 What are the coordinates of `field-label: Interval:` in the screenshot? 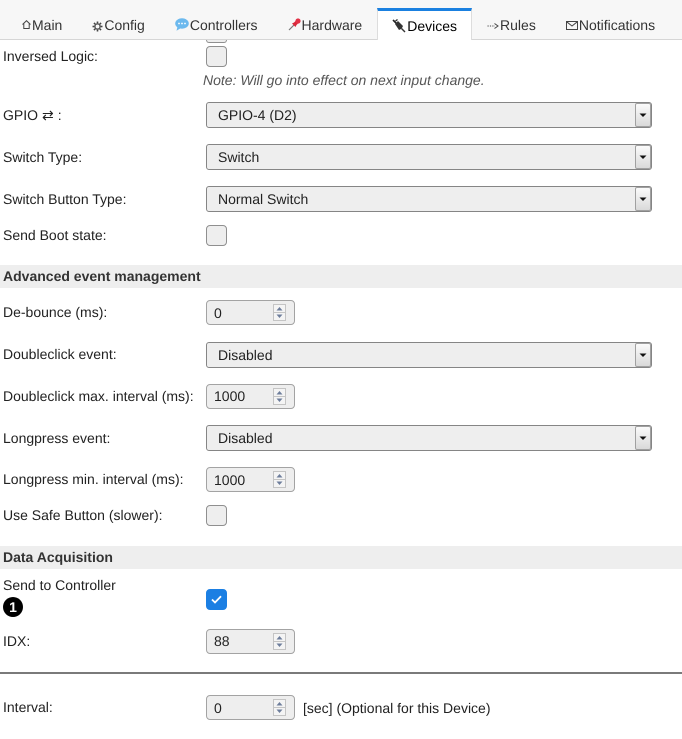 It's located at (28, 707).